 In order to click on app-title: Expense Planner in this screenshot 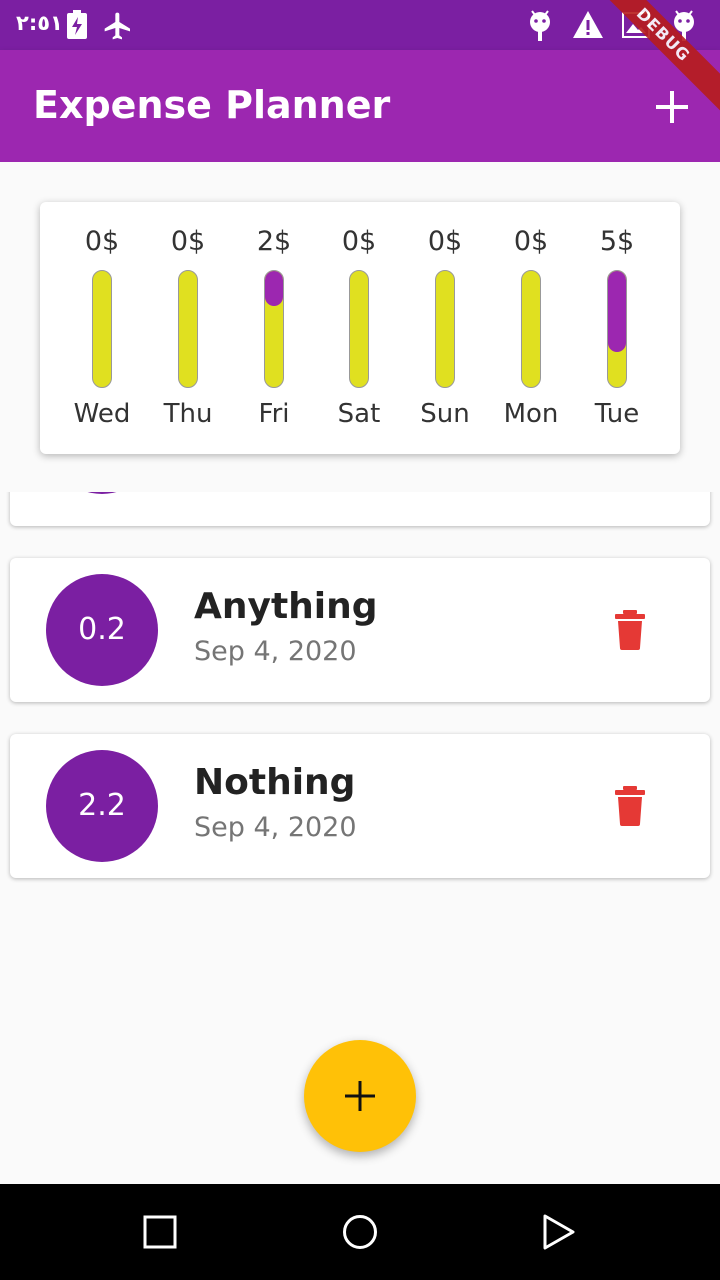, I will do `click(212, 105)`.